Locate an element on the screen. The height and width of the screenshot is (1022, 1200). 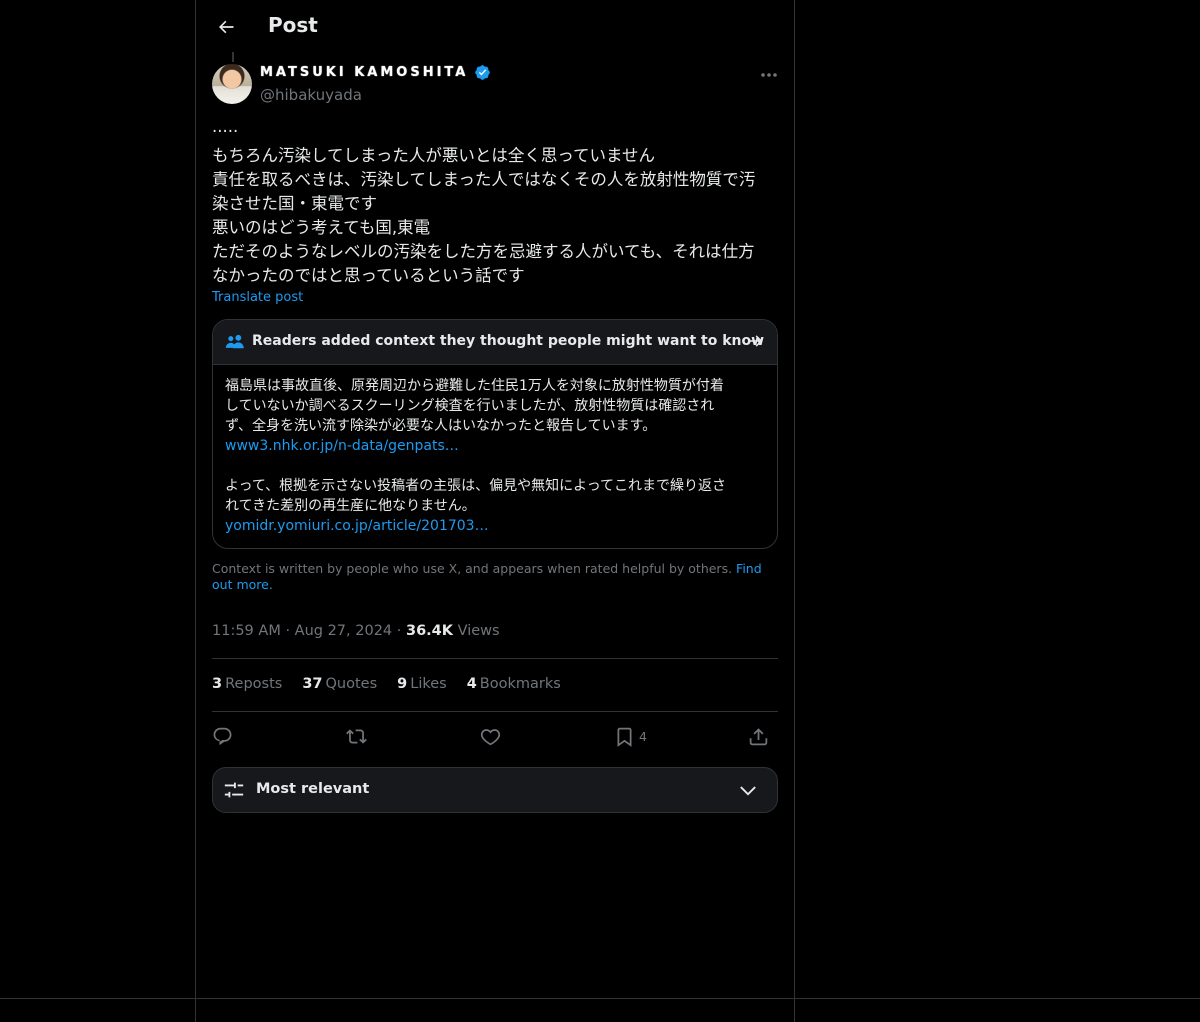
quotes-label: Quotes is located at coordinates (351, 684).